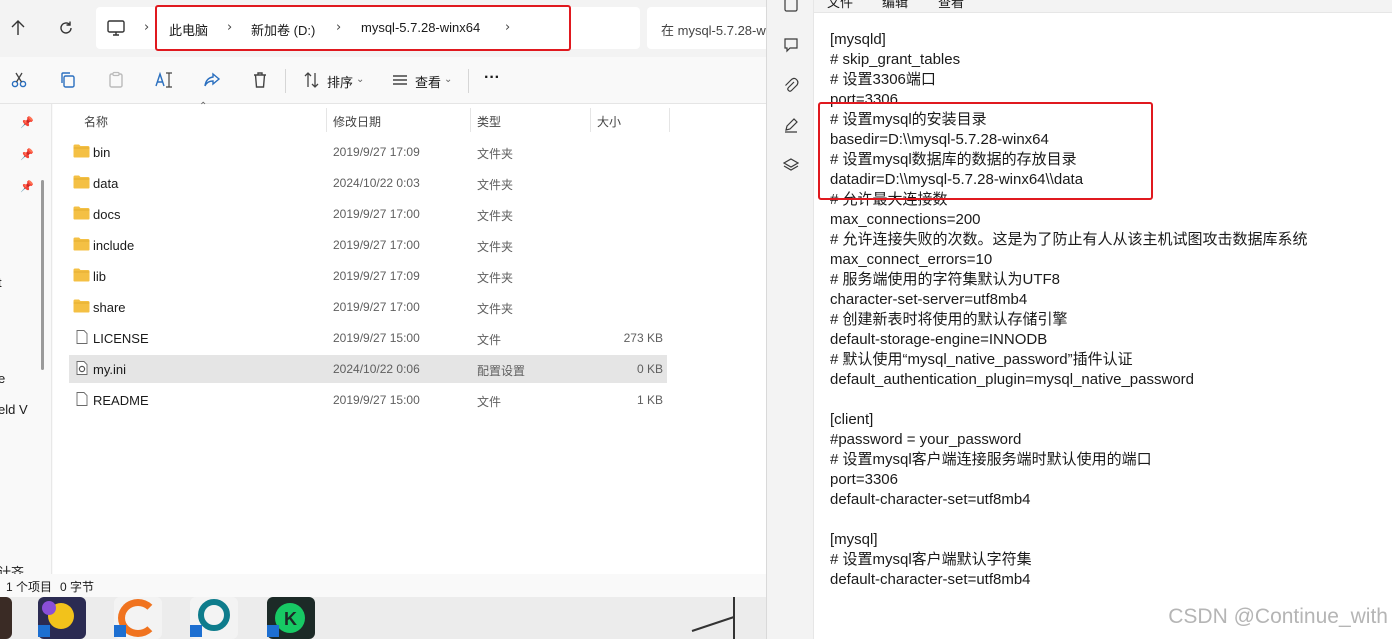 This screenshot has width=1392, height=639. What do you see at coordinates (29, 587) in the screenshot?
I see `status-item-count: 1 个项目` at bounding box center [29, 587].